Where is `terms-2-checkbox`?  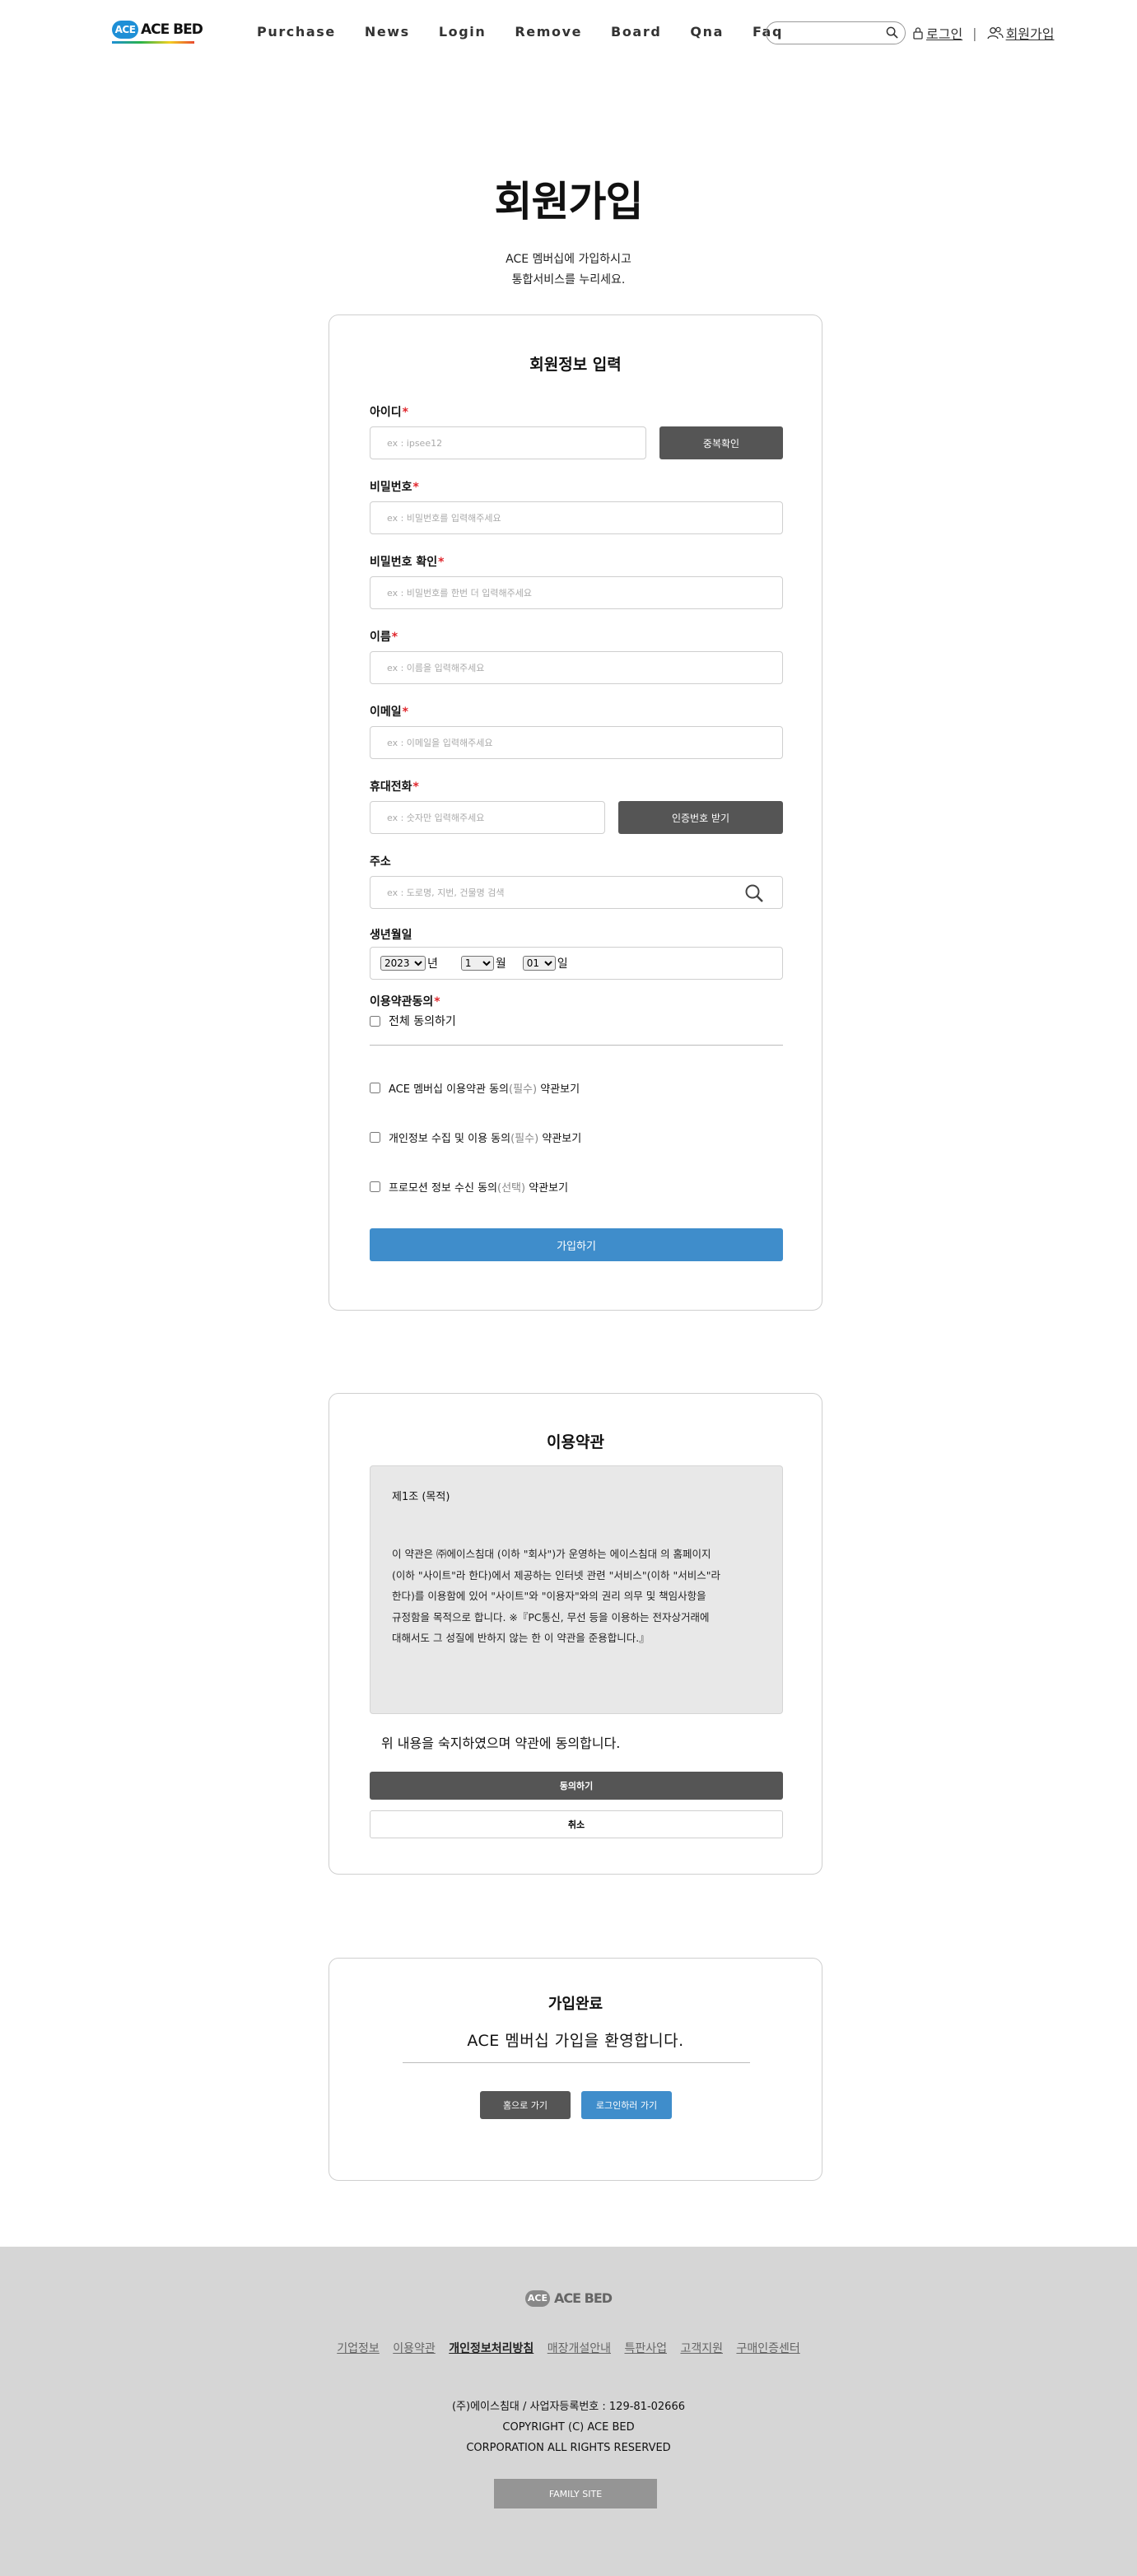
terms-2-checkbox is located at coordinates (375, 1137).